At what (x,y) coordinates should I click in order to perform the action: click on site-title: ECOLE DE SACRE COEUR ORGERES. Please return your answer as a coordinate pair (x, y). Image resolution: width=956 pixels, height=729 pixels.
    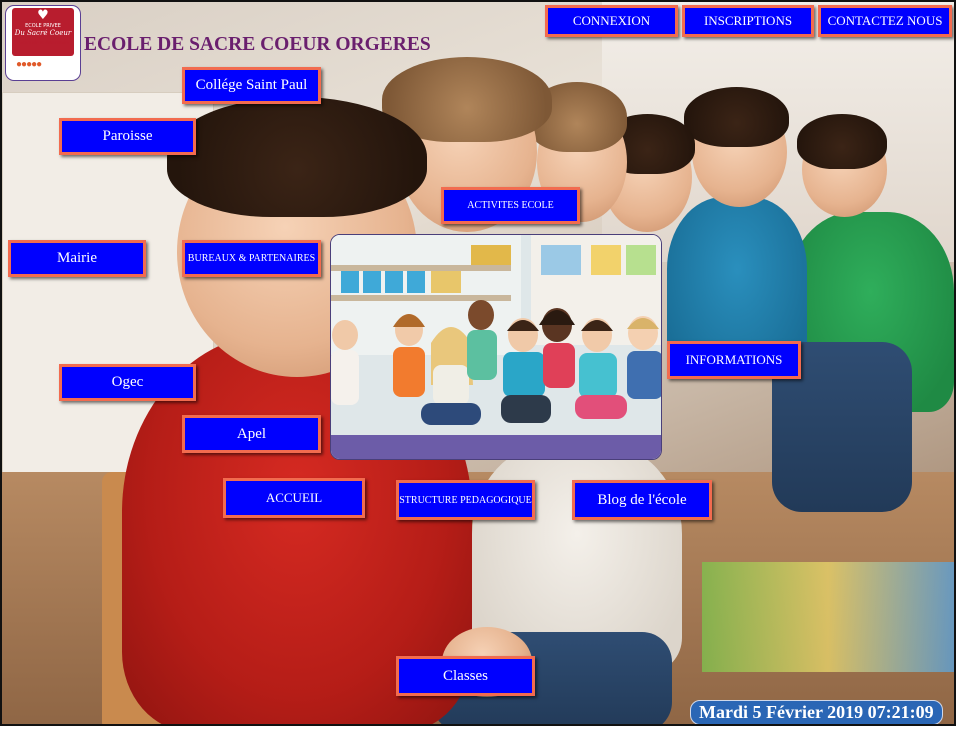
    Looking at the image, I should click on (257, 44).